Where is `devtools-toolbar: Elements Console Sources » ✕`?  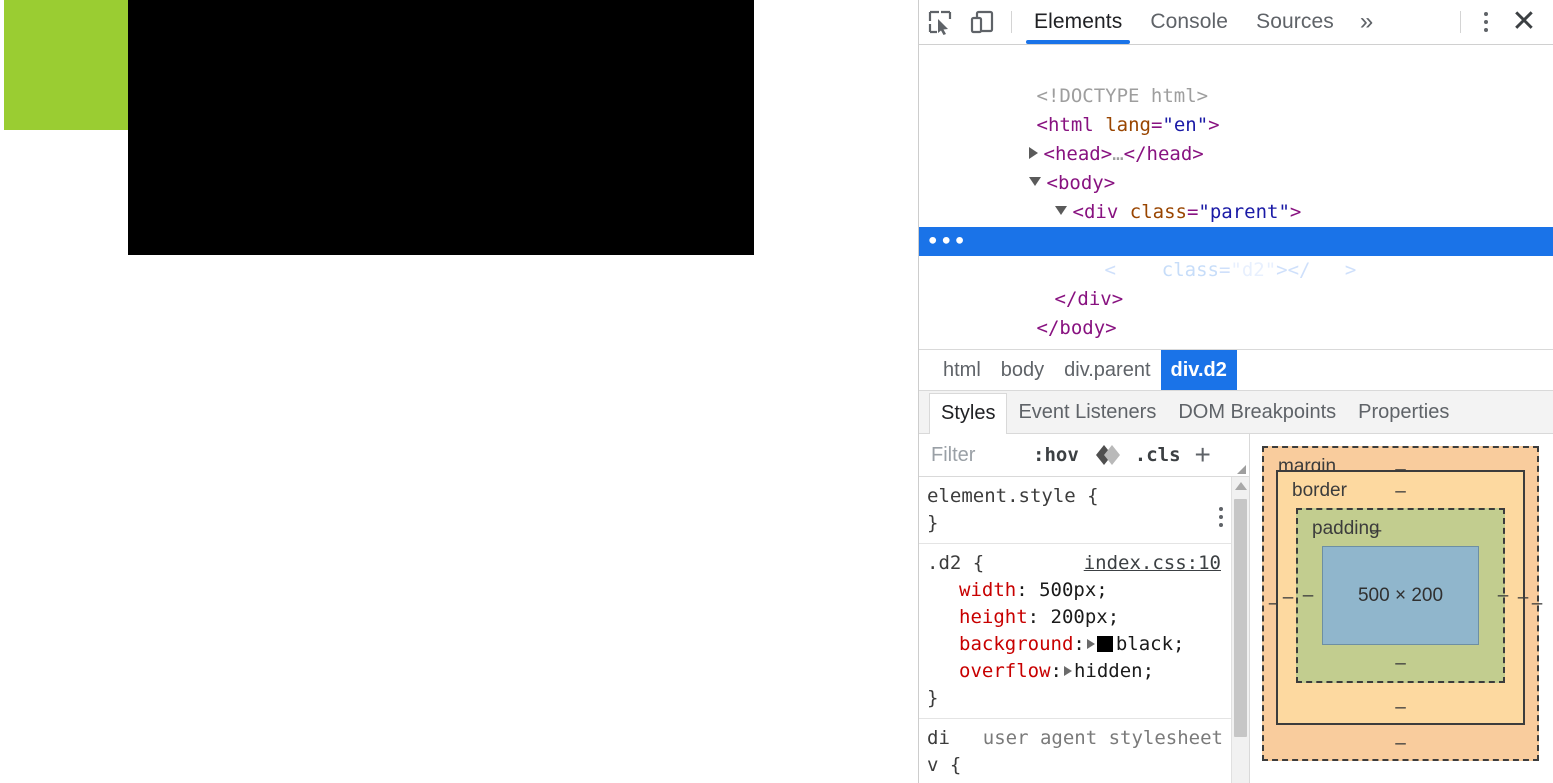 devtools-toolbar: Elements Console Sources » ✕ is located at coordinates (1236, 22).